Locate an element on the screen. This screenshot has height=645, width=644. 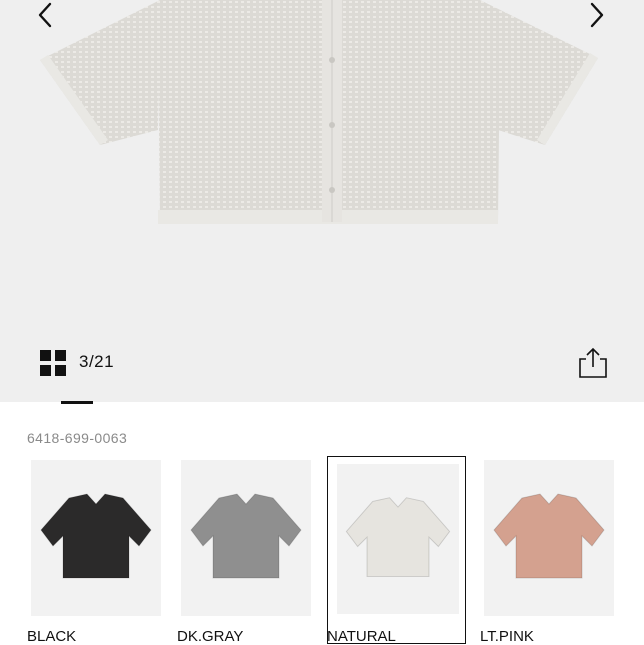
next-image-button is located at coordinates (600, 17).